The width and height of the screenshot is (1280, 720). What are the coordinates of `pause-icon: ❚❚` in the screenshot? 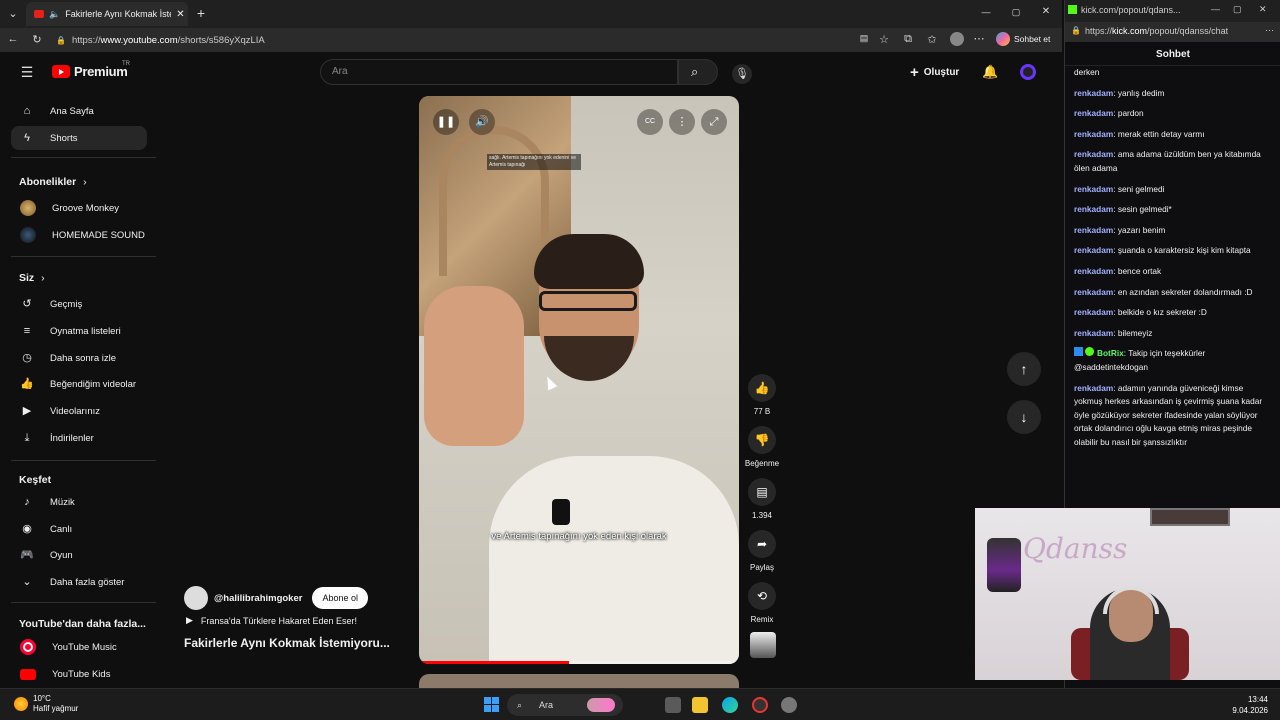 It's located at (446, 122).